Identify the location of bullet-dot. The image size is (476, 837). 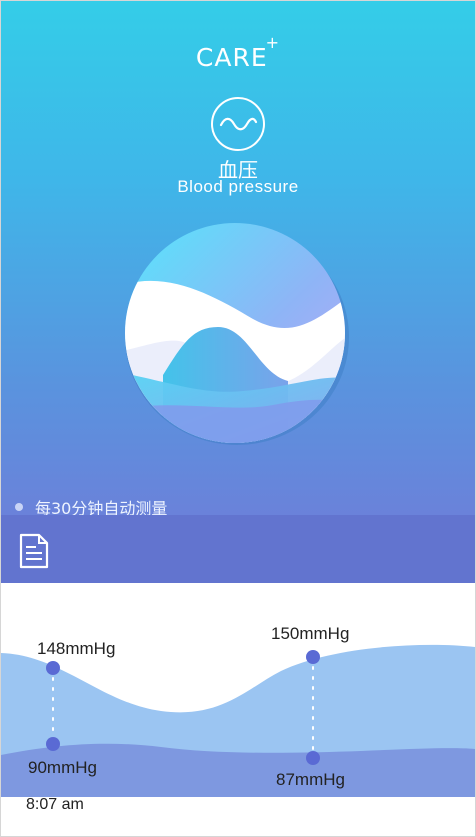
(19, 507).